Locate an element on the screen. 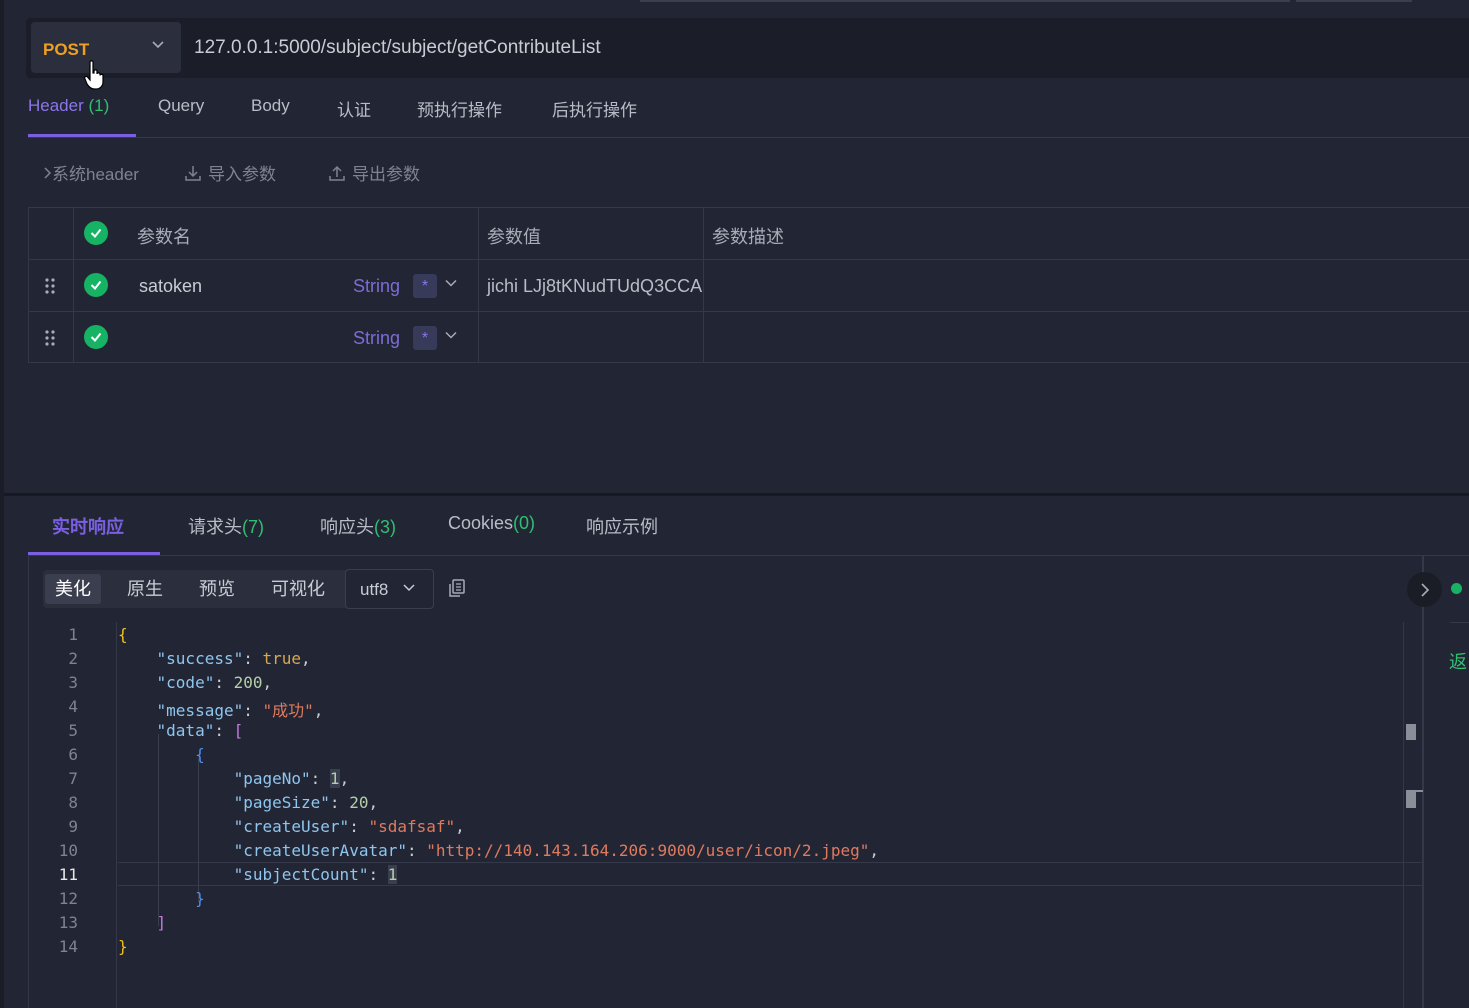  tab-header: Header (1) is located at coordinates (68, 106).